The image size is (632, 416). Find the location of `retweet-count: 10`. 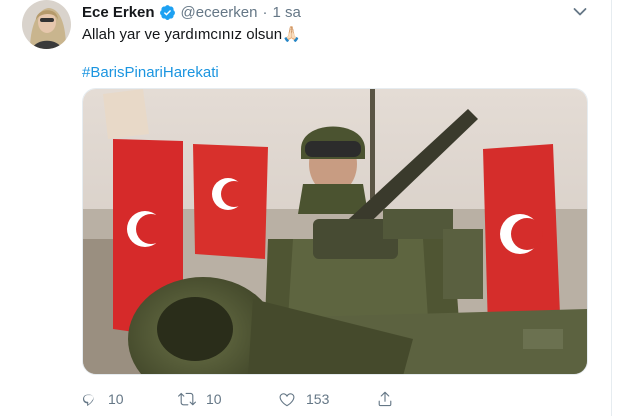

retweet-count: 10 is located at coordinates (214, 399).